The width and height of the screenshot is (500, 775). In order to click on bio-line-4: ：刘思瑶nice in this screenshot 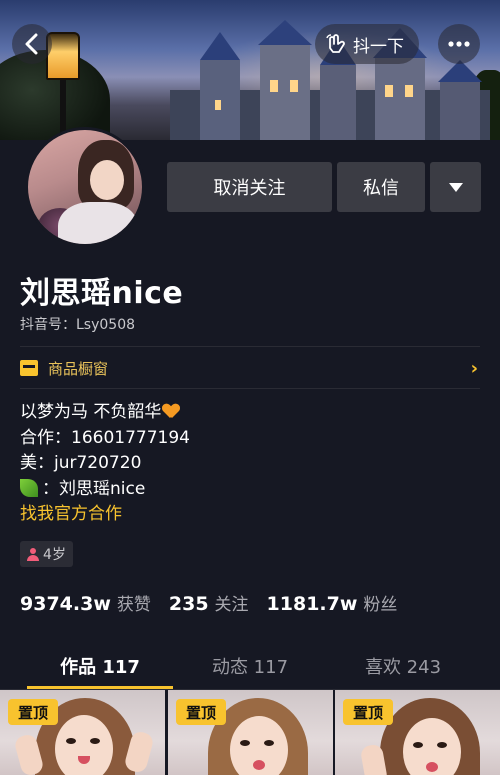, I will do `click(94, 488)`.